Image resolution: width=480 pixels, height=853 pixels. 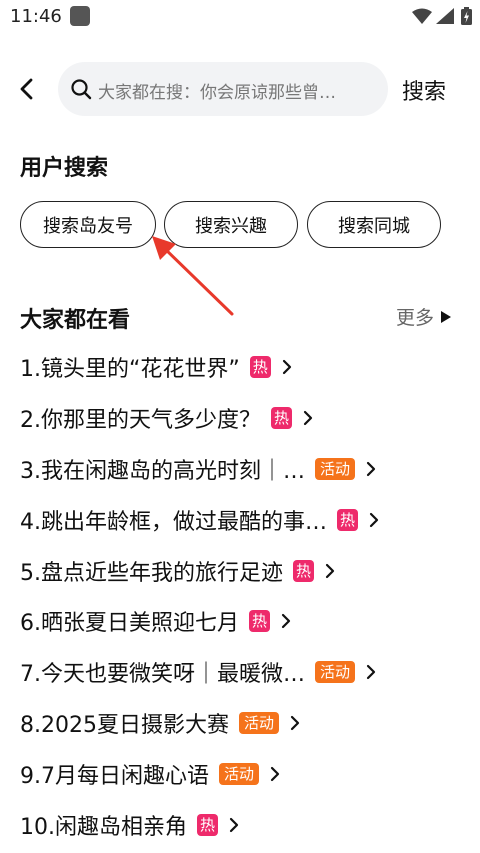 What do you see at coordinates (445, 16) in the screenshot?
I see `signal-icon` at bounding box center [445, 16].